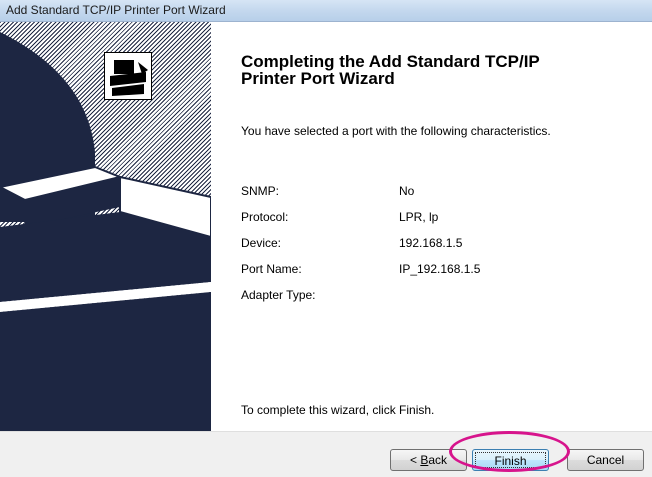 The width and height of the screenshot is (652, 477). Describe the element at coordinates (260, 191) in the screenshot. I see `detail-label: SNMP:` at that location.